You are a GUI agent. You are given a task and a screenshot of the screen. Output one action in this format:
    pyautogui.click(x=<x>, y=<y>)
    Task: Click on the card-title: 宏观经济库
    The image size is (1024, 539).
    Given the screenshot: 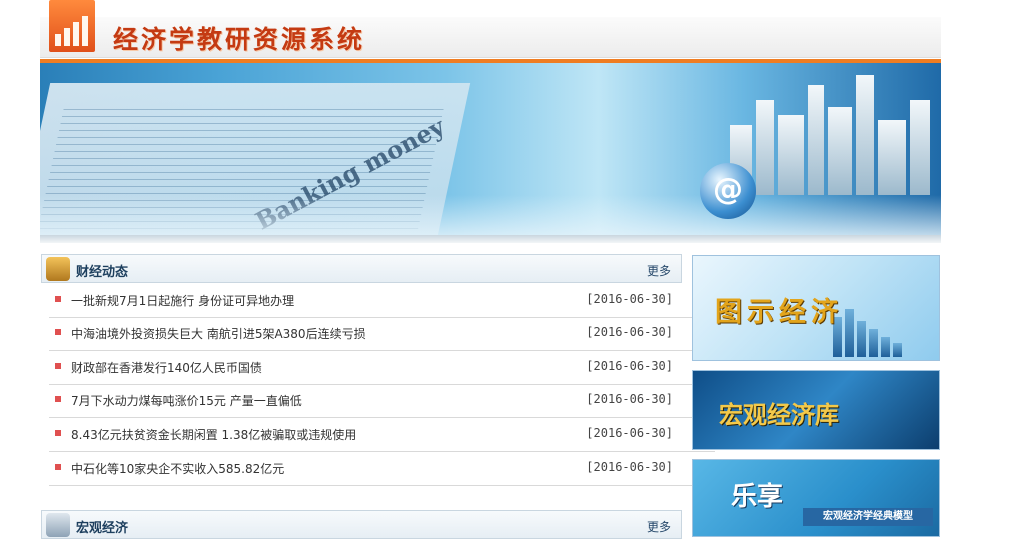 What is the action you would take?
    pyautogui.click(x=779, y=414)
    